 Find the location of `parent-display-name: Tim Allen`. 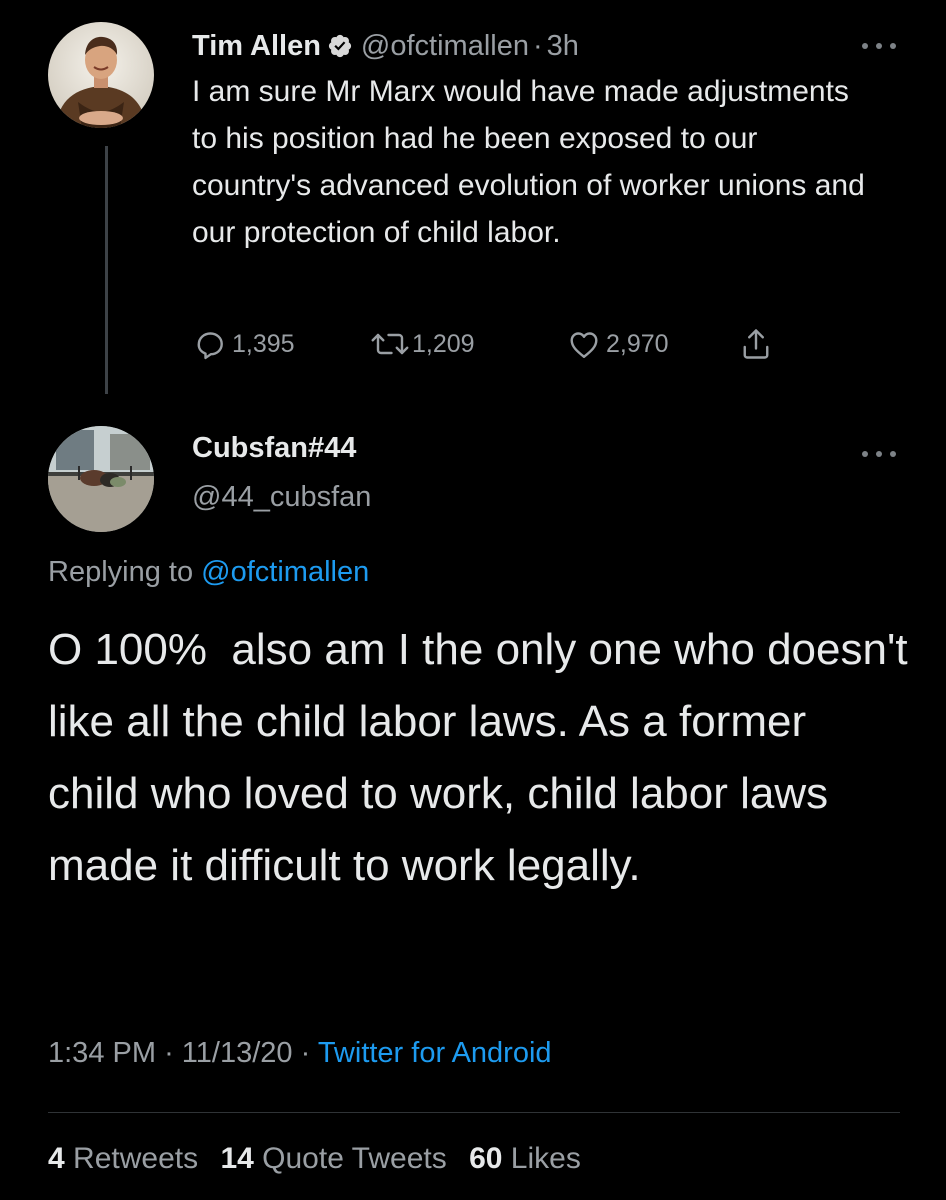

parent-display-name: Tim Allen is located at coordinates (256, 46).